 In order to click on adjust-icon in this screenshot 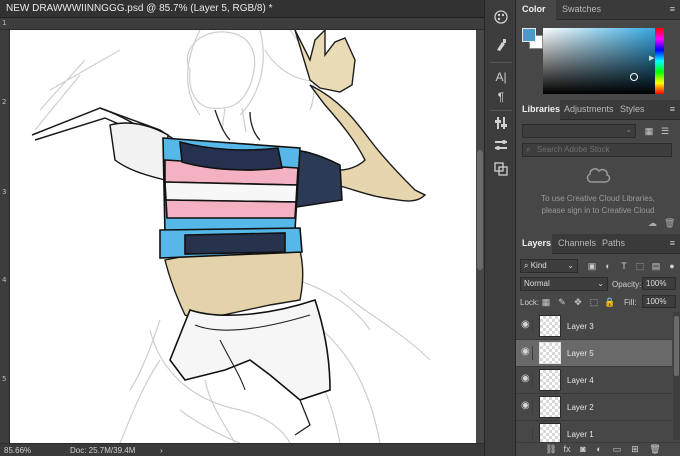, I will do `click(501, 125)`.